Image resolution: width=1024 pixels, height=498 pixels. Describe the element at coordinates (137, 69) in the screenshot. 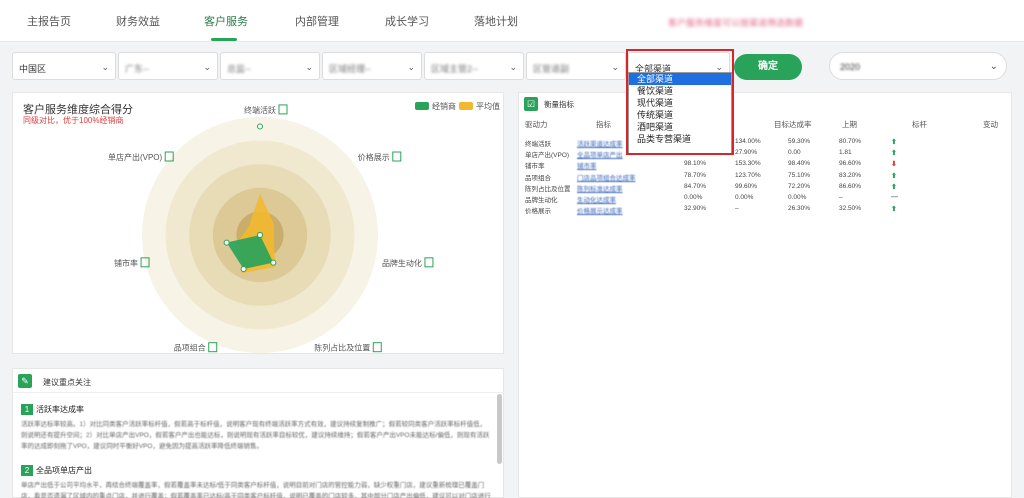

I see `province-select-value: 广东--` at that location.